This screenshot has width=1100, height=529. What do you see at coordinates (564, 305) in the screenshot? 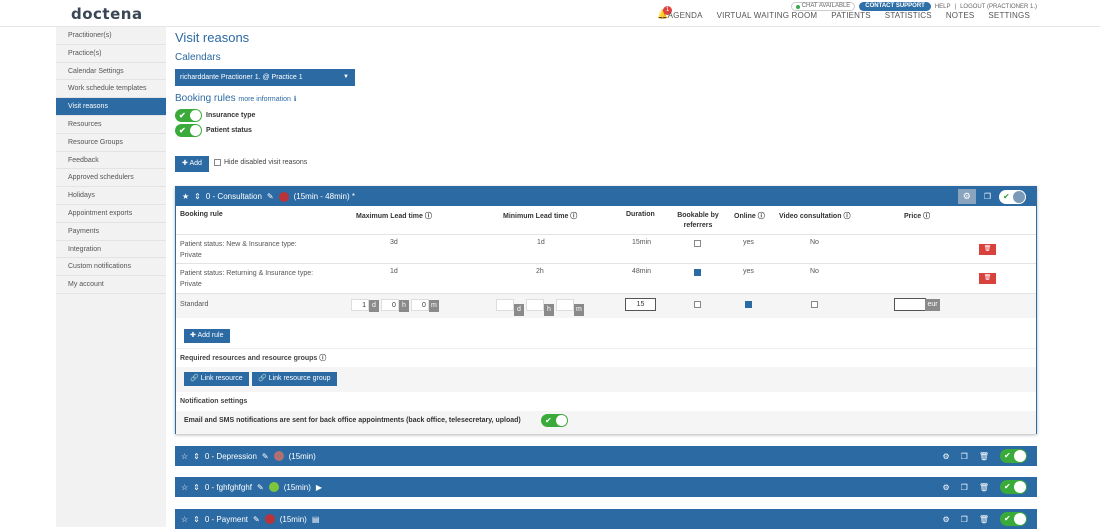
I see `min-minutes-input` at bounding box center [564, 305].